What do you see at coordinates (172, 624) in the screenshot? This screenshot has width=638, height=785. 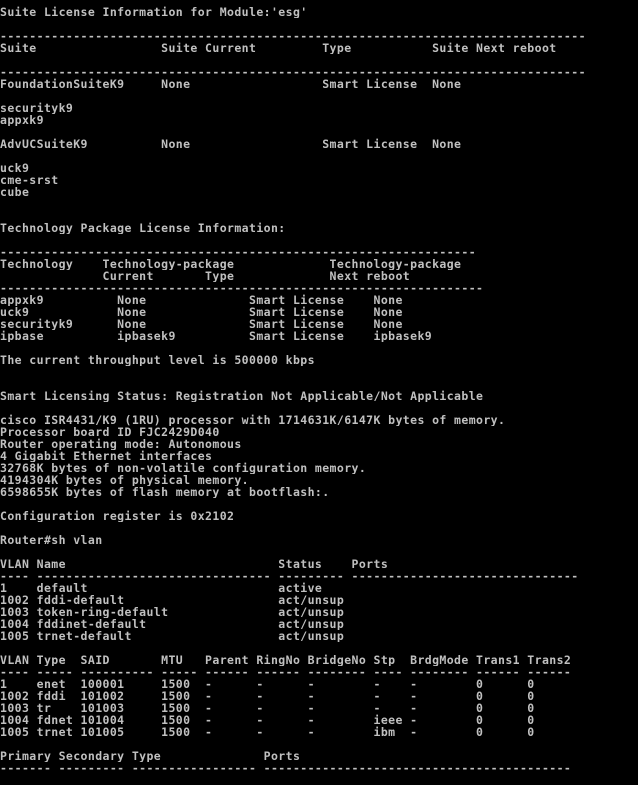 I see `terminal-line: 1004 fddinet-default act/unsup` at bounding box center [172, 624].